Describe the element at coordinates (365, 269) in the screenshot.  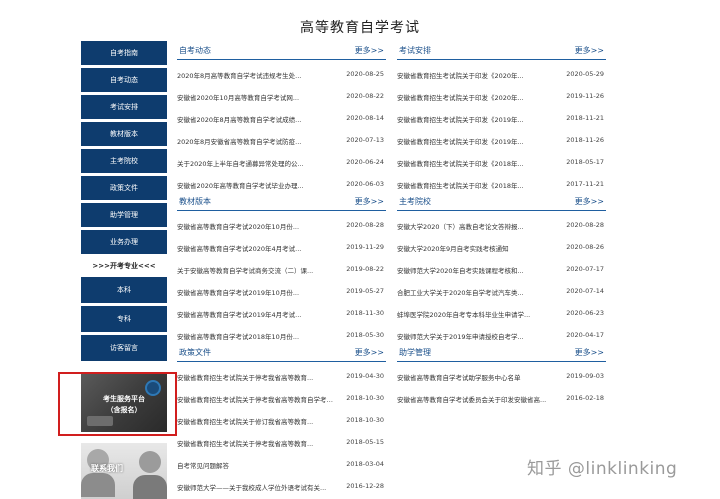
I see `list-item-date: 2019-08-22` at that location.